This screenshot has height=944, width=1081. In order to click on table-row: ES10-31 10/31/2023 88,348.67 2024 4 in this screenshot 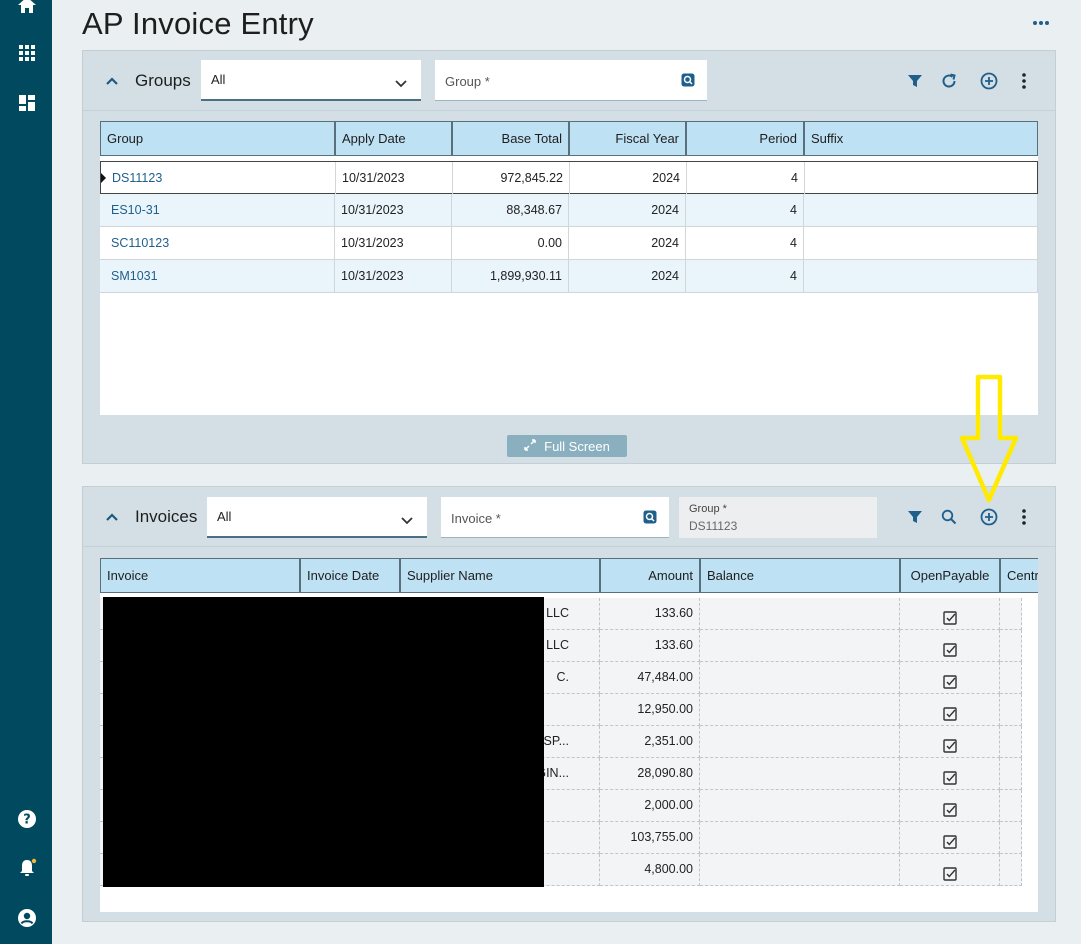, I will do `click(569, 210)`.